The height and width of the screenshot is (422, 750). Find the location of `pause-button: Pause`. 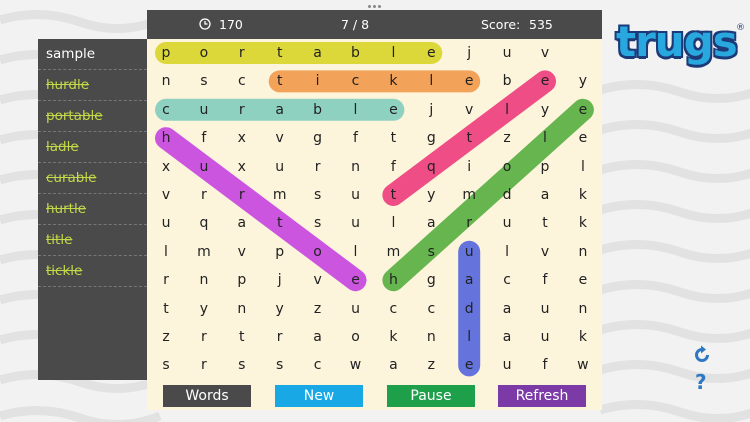

pause-button: Pause is located at coordinates (431, 396).